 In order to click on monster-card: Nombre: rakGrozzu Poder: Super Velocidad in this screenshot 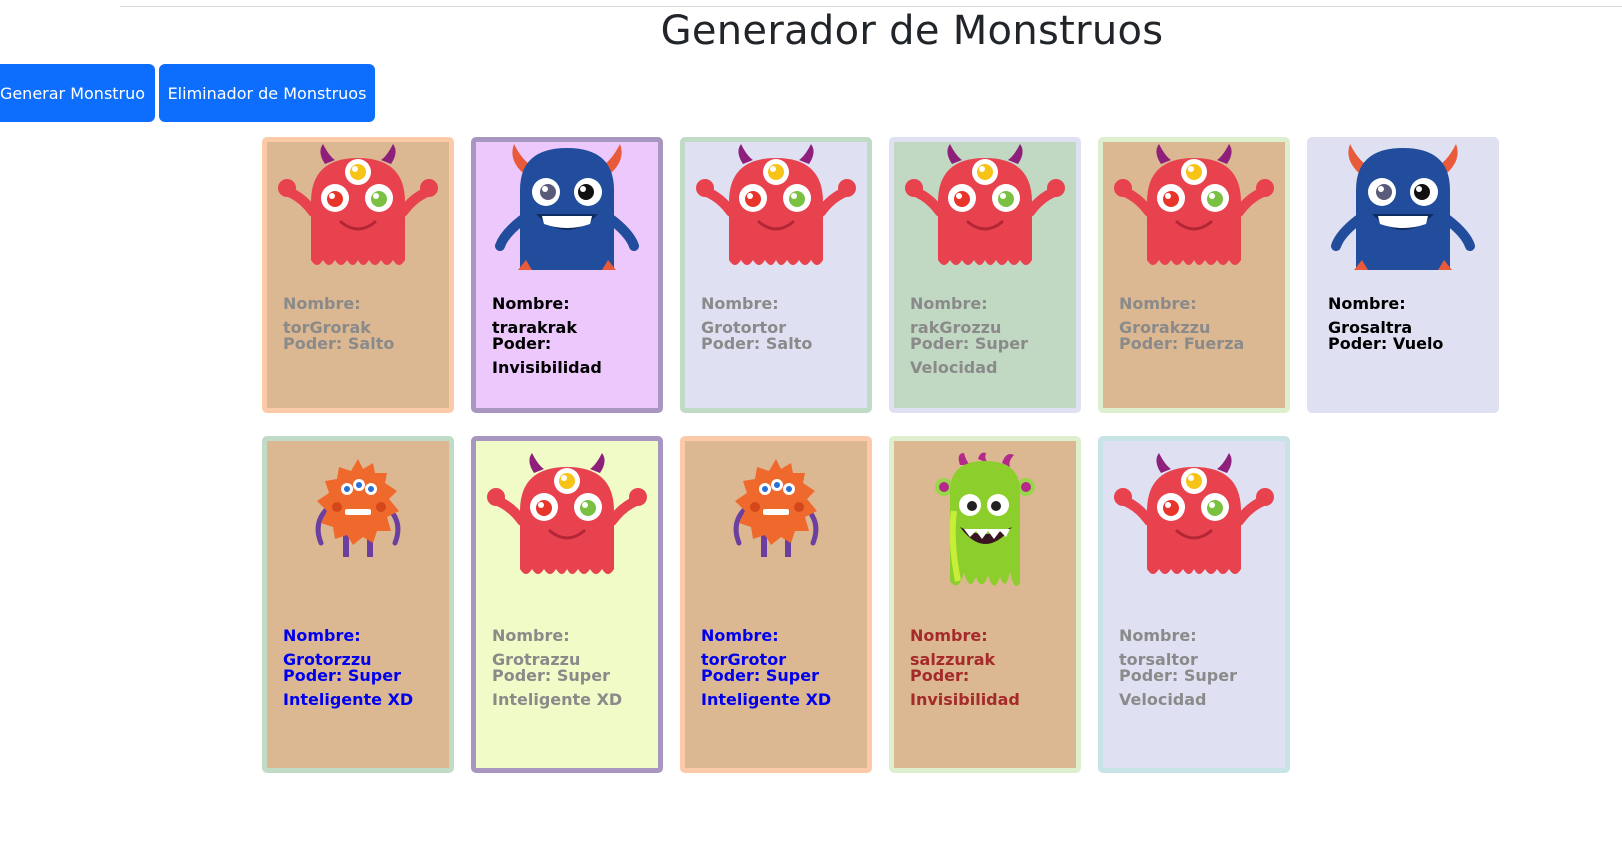, I will do `click(985, 275)`.